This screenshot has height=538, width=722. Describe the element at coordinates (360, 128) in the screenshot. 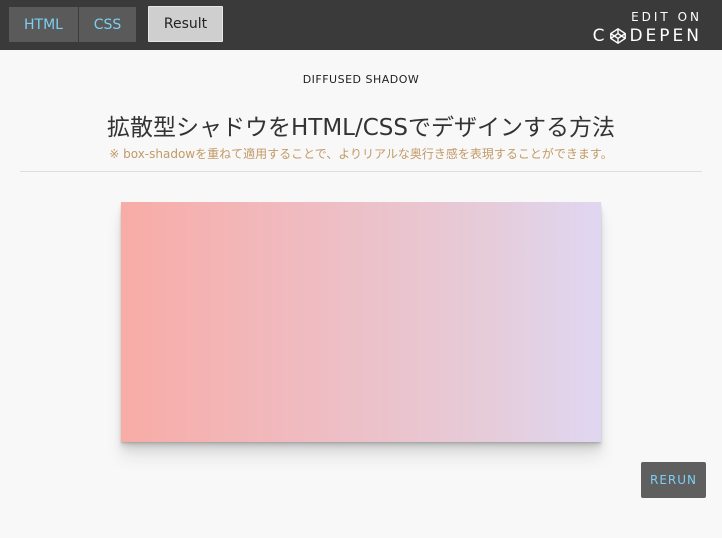

I see `page-title: 拡散型シャドウをHTML/CSSでデザインする方法` at that location.